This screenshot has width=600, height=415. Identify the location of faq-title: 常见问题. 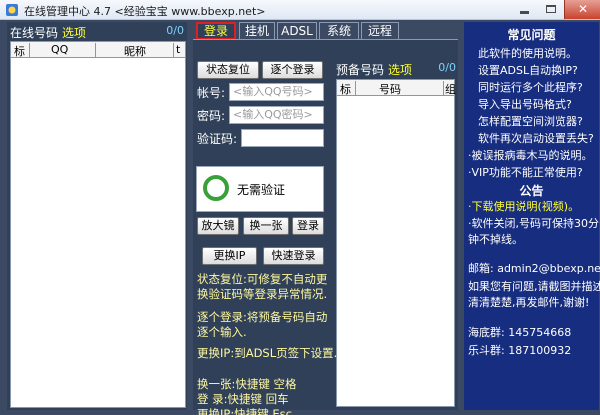
(531, 35).